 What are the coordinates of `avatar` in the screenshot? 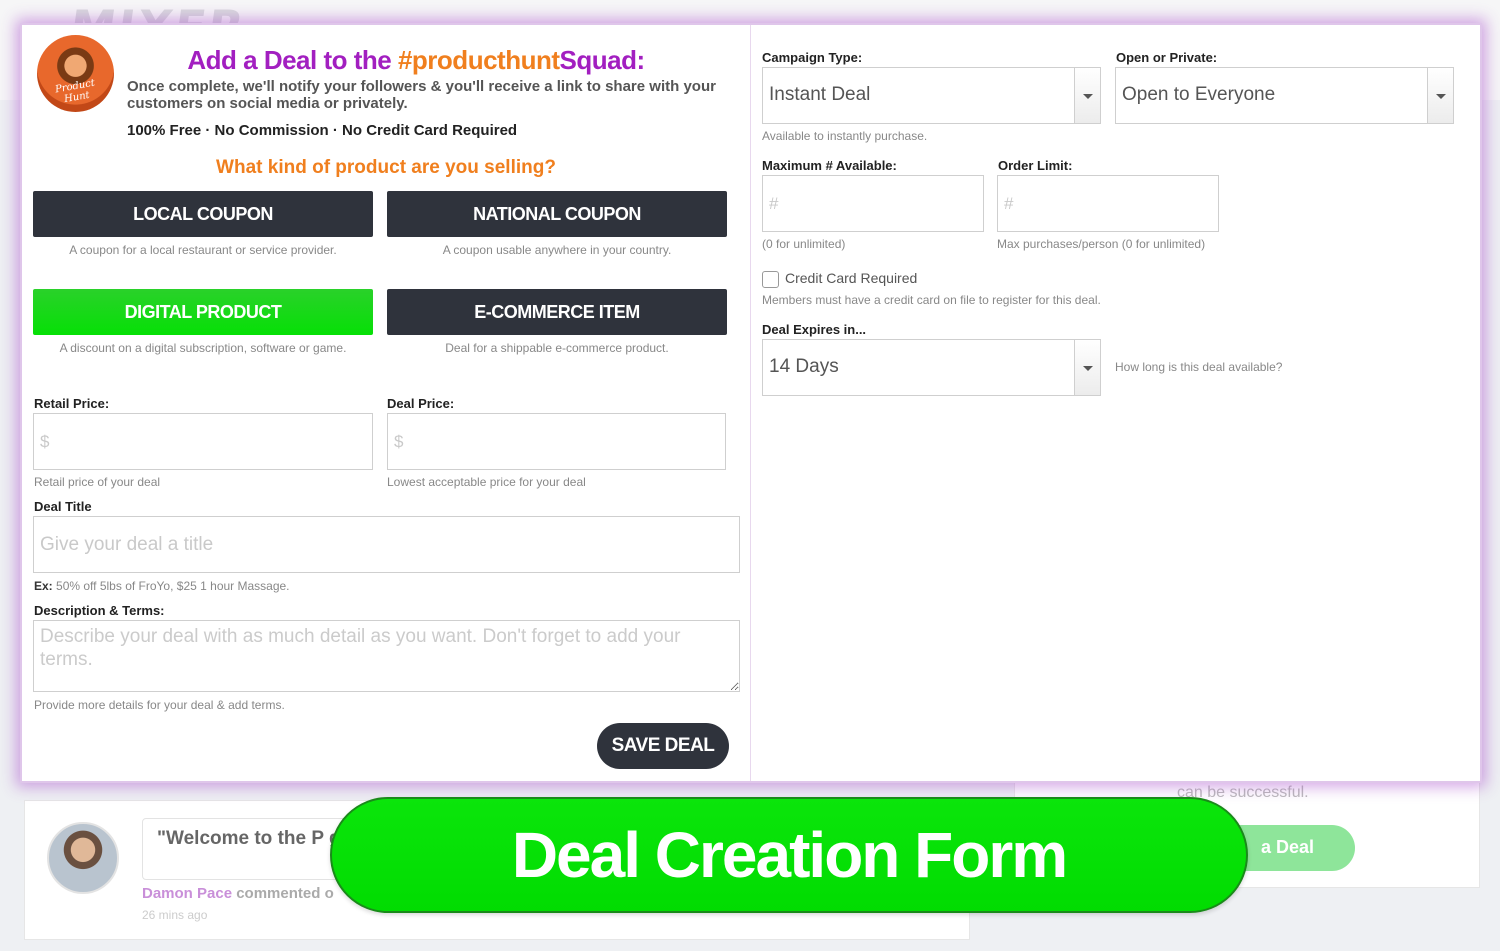 It's located at (83, 858).